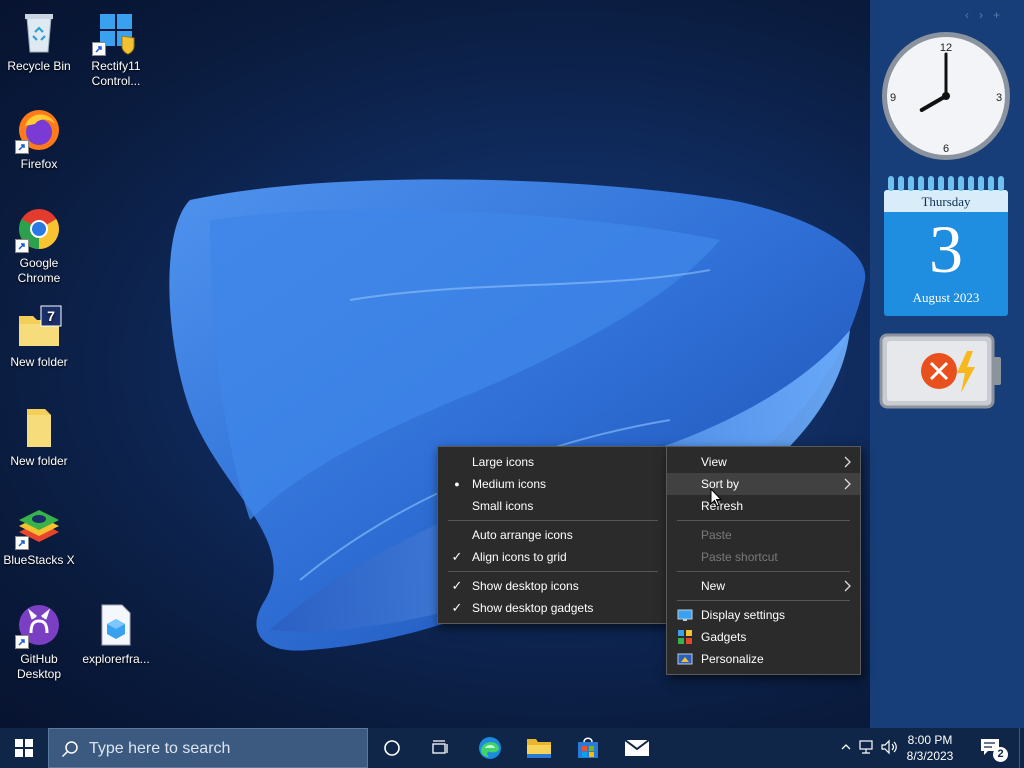 Image resolution: width=1024 pixels, height=768 pixels. Describe the element at coordinates (942, 371) in the screenshot. I see `battery-gadget` at that location.